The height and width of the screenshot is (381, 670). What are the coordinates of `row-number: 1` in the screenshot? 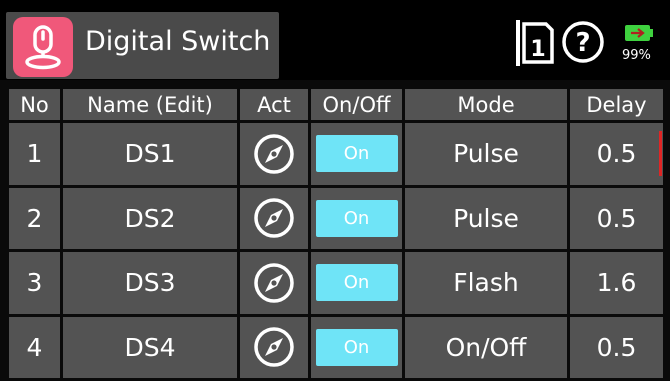 It's located at (34, 154).